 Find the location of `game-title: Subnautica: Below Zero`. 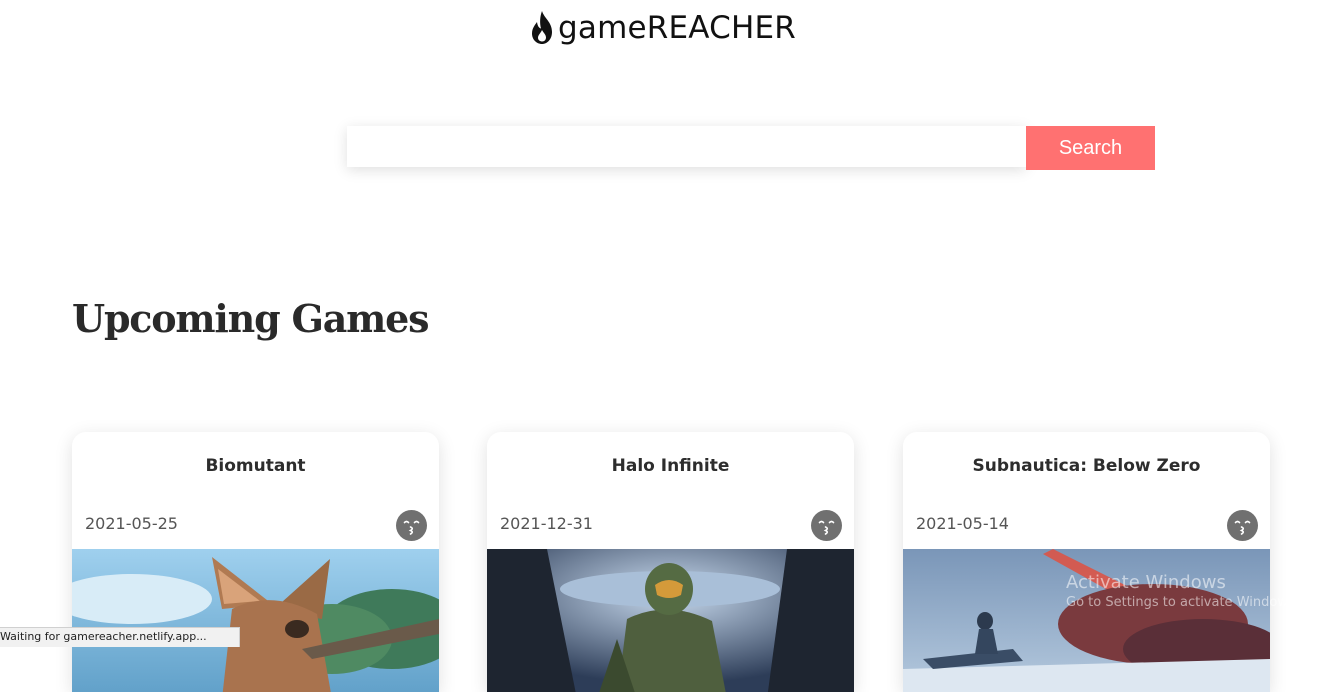

game-title: Subnautica: Below Zero is located at coordinates (1086, 466).